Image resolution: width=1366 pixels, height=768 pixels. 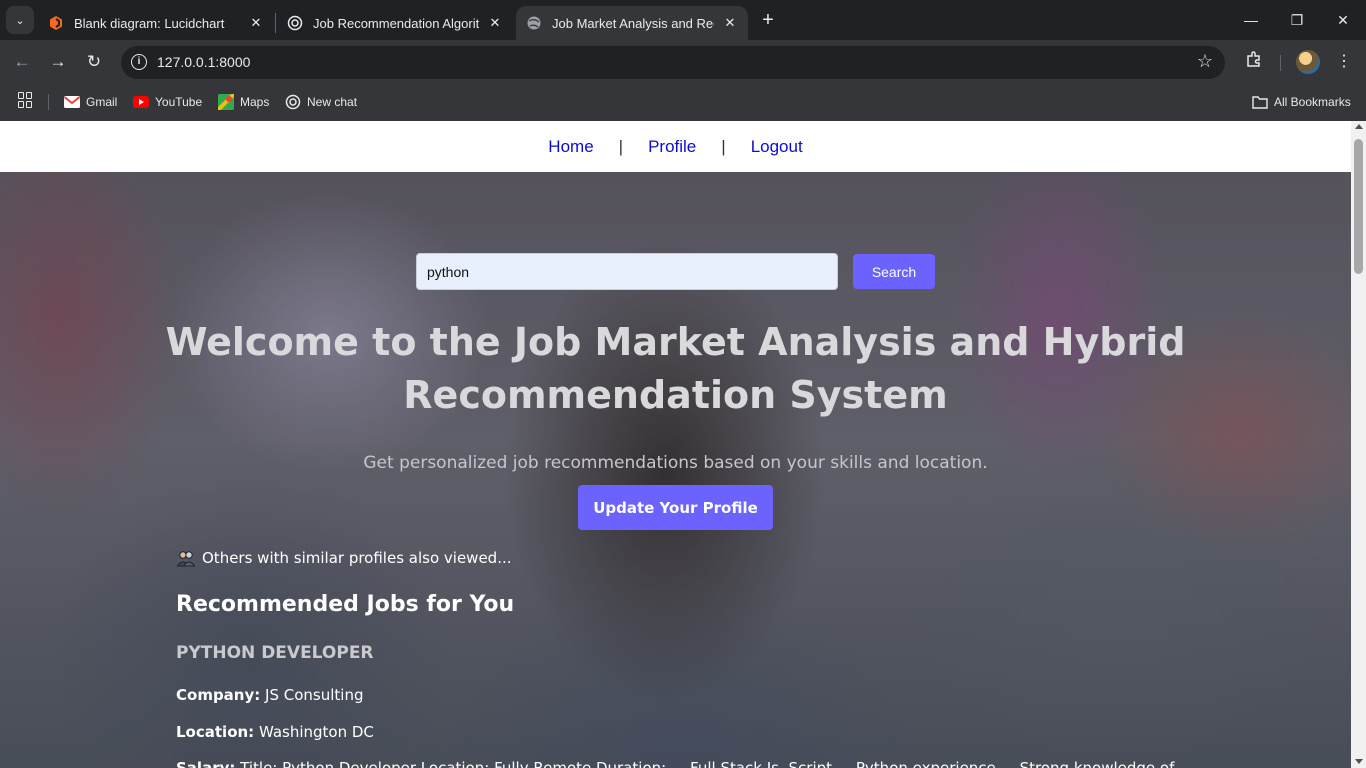 What do you see at coordinates (56, 23) in the screenshot?
I see `lucidchart-icon` at bounding box center [56, 23].